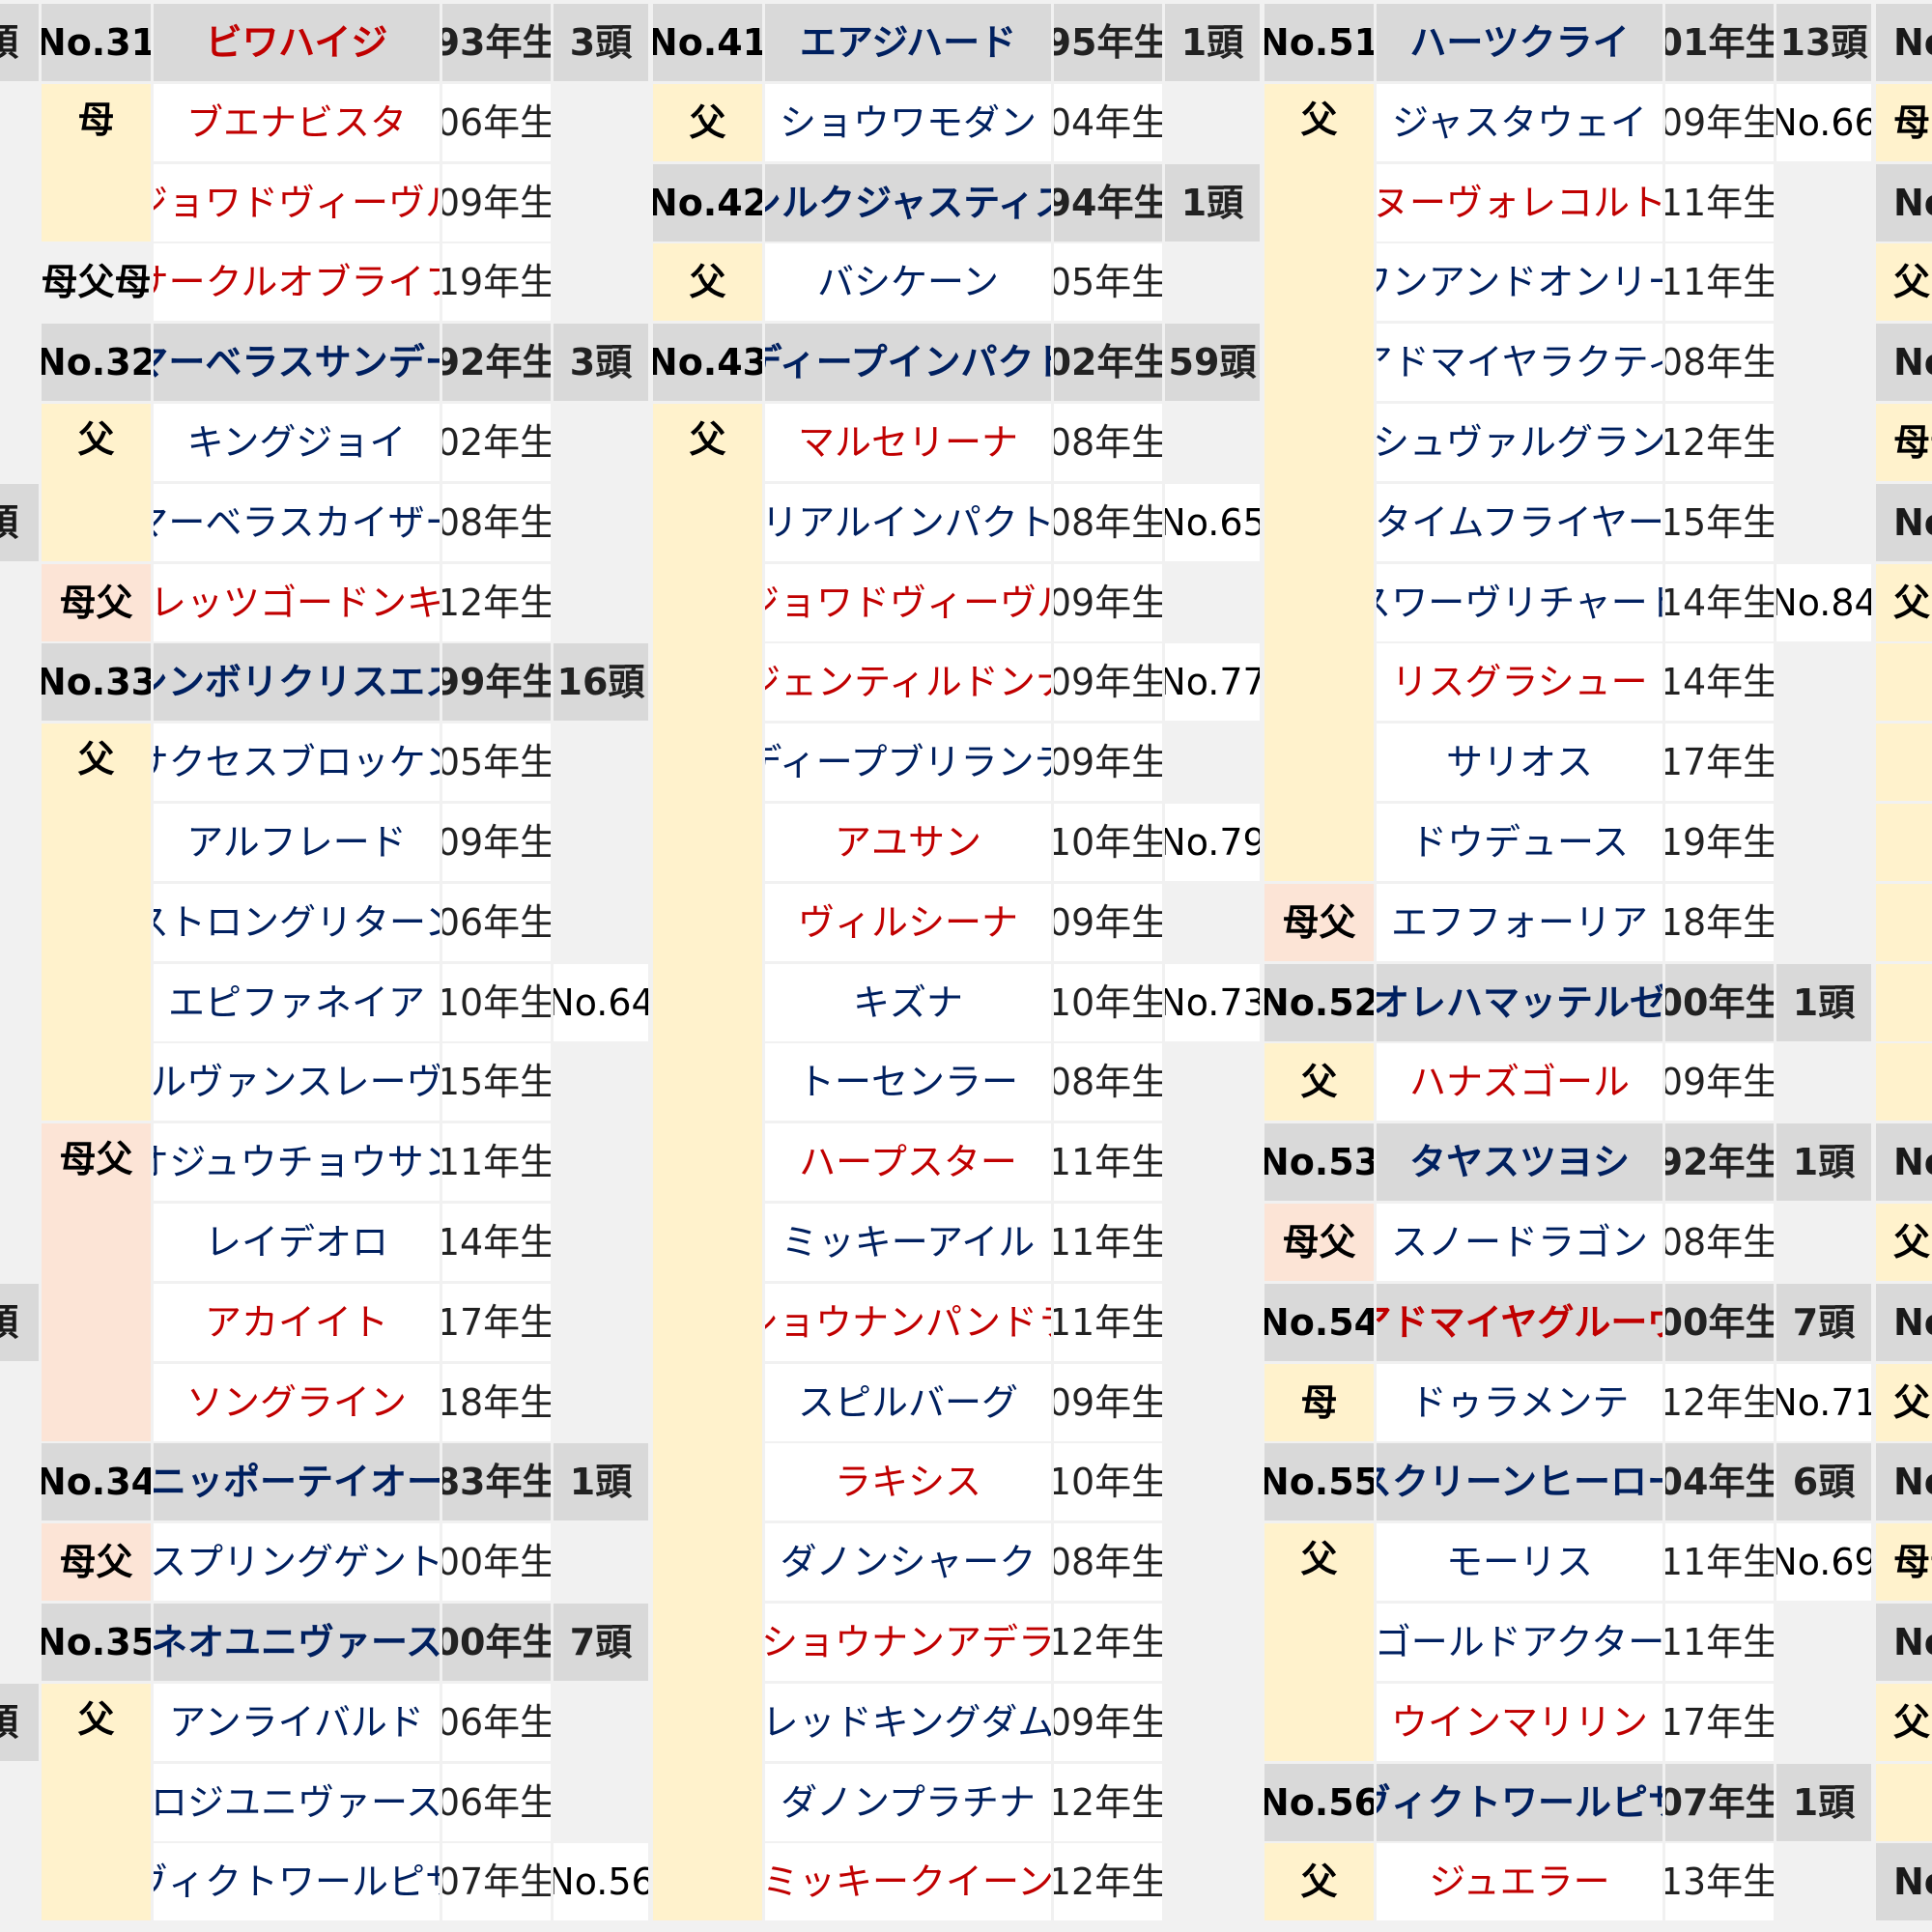 The height and width of the screenshot is (1932, 1932). Describe the element at coordinates (96, 1482) in the screenshot. I see `group-number: No.34` at that location.